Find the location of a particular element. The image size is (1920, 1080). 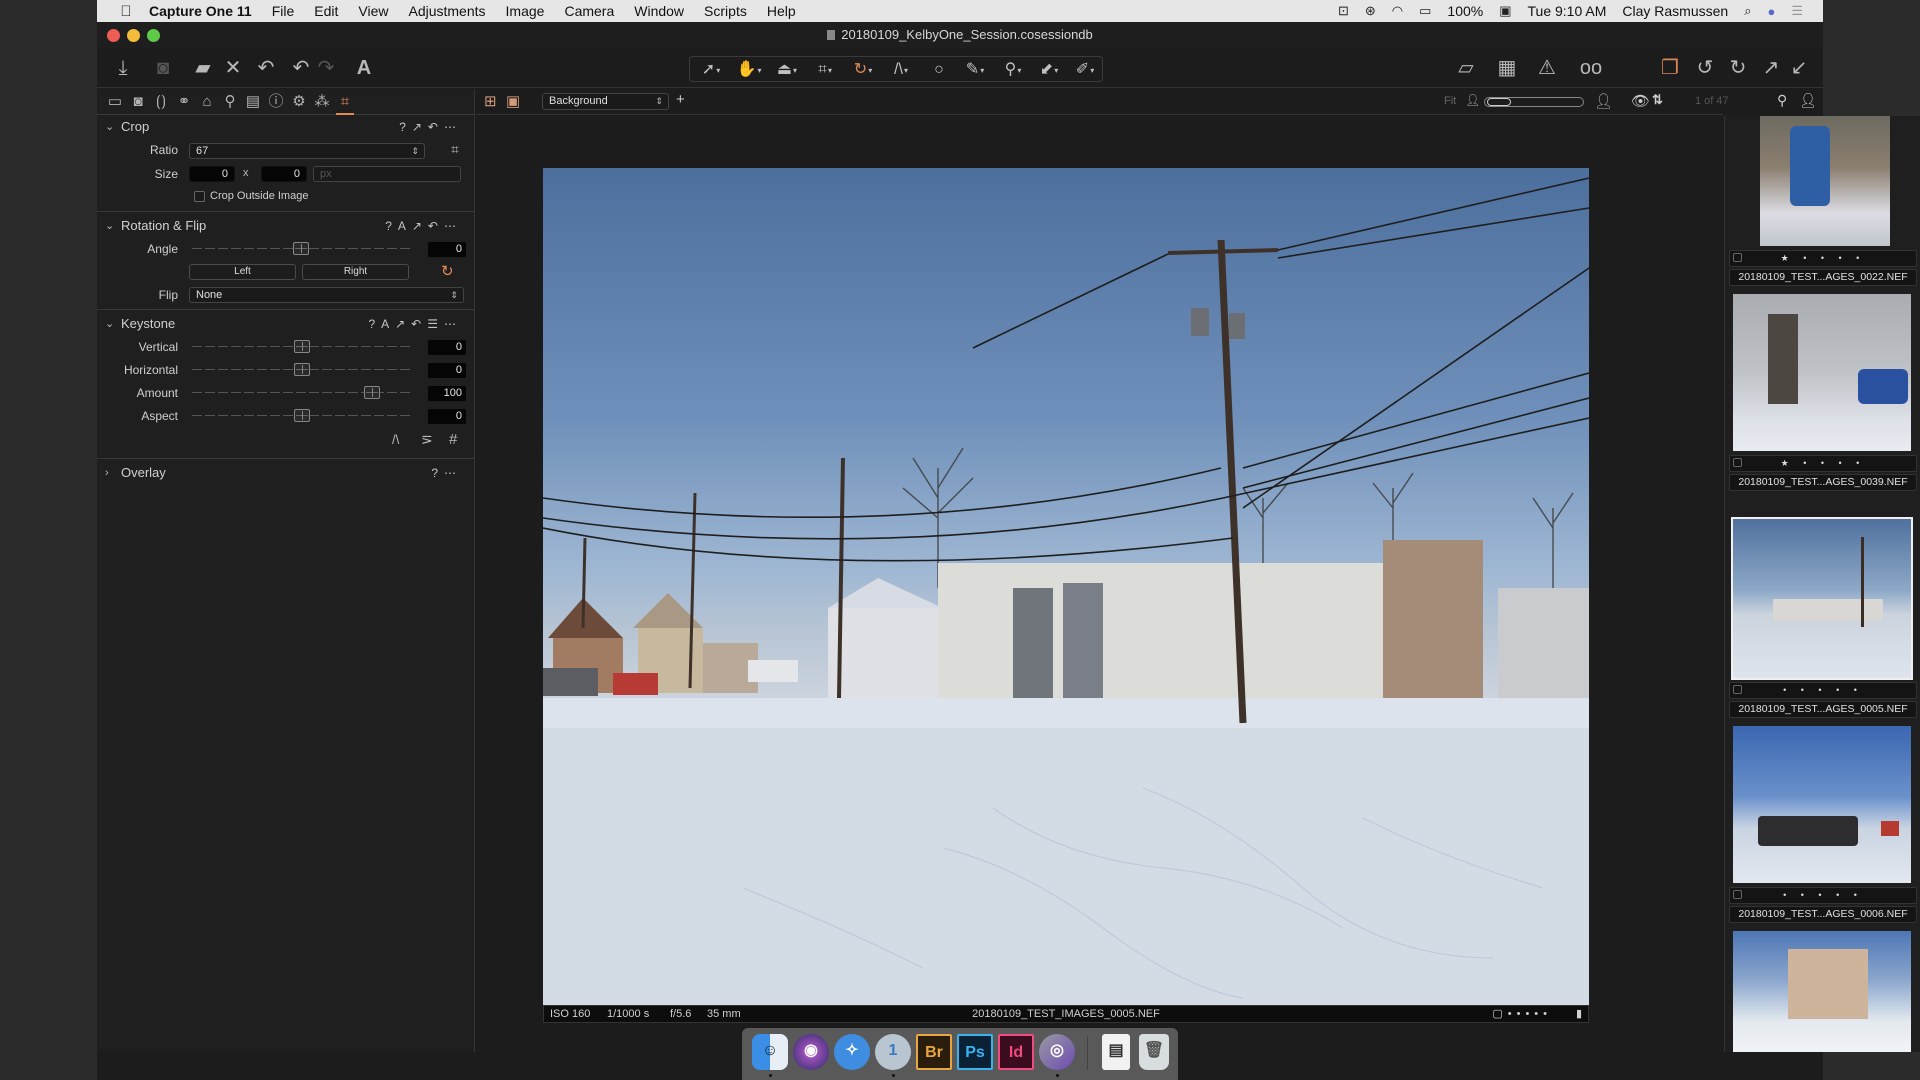

import-icon: ⤓ is located at coordinates (123, 68).